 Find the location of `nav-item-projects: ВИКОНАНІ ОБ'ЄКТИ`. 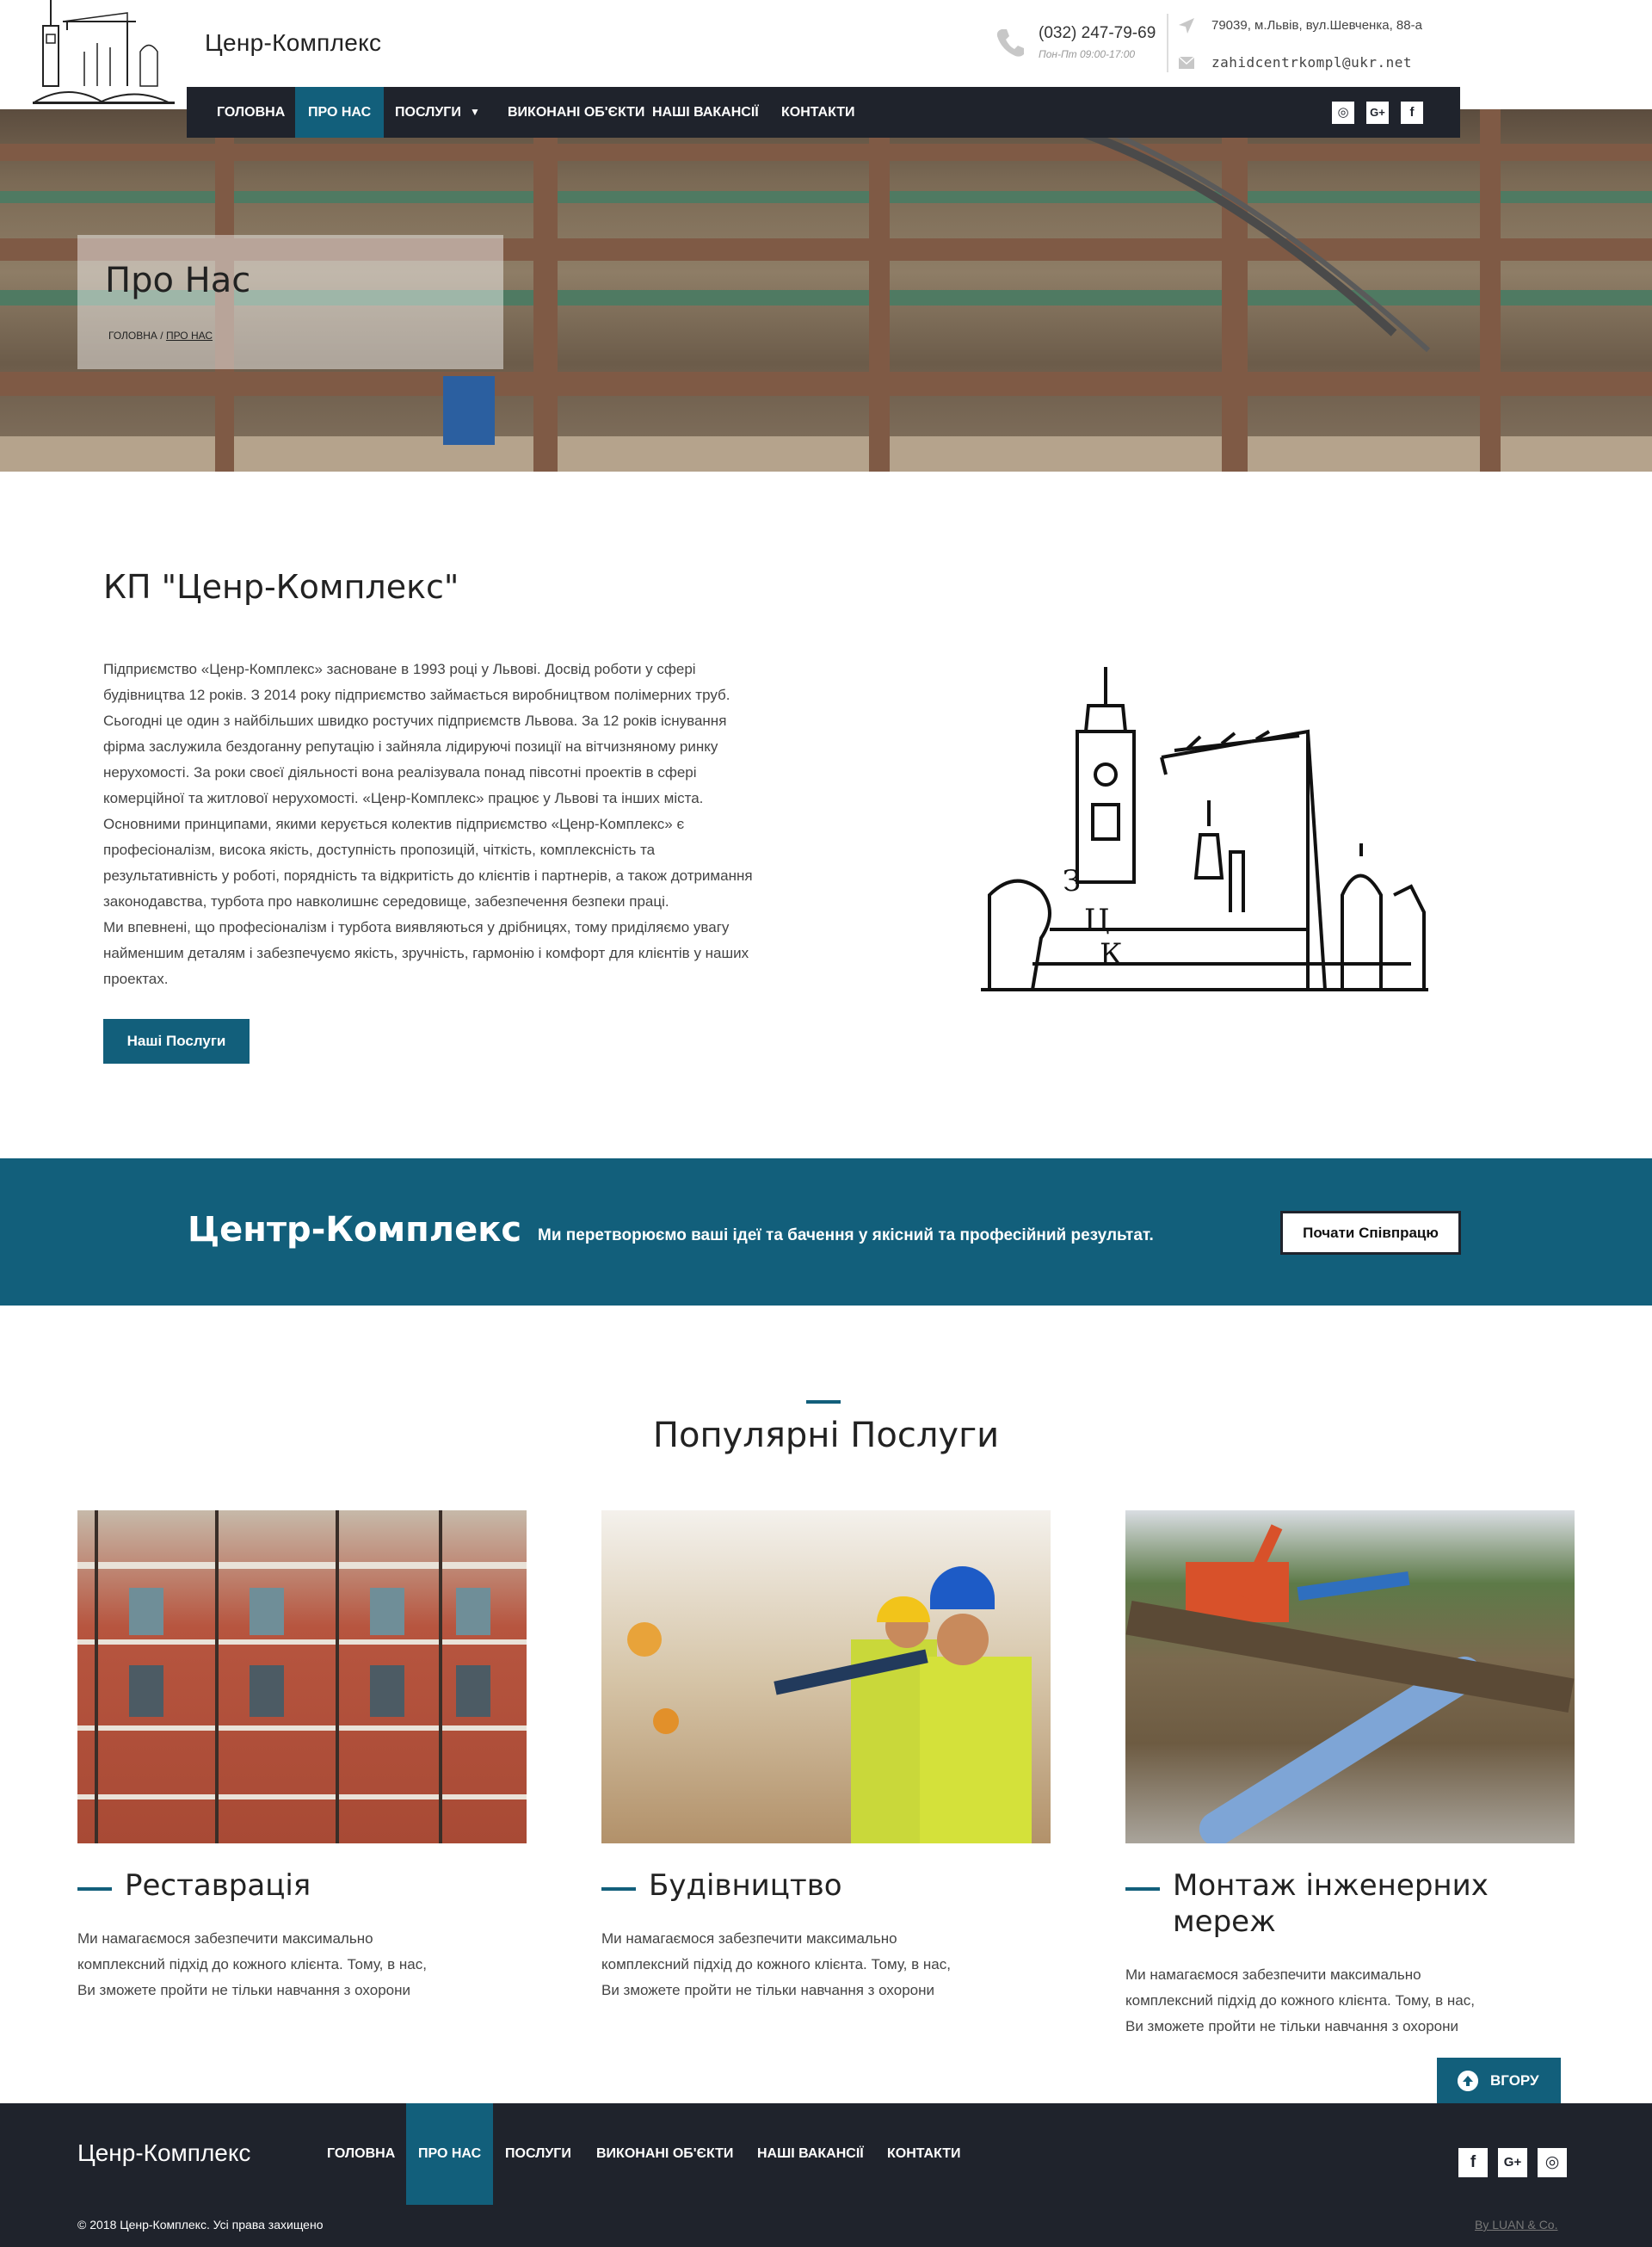

nav-item-projects: ВИКОНАНІ ОБ'ЄКТИ is located at coordinates (576, 112).